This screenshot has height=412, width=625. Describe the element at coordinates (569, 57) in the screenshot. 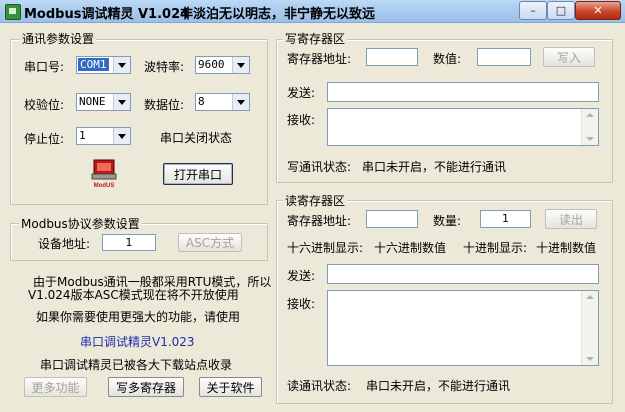

I see `write-button: 写入` at that location.